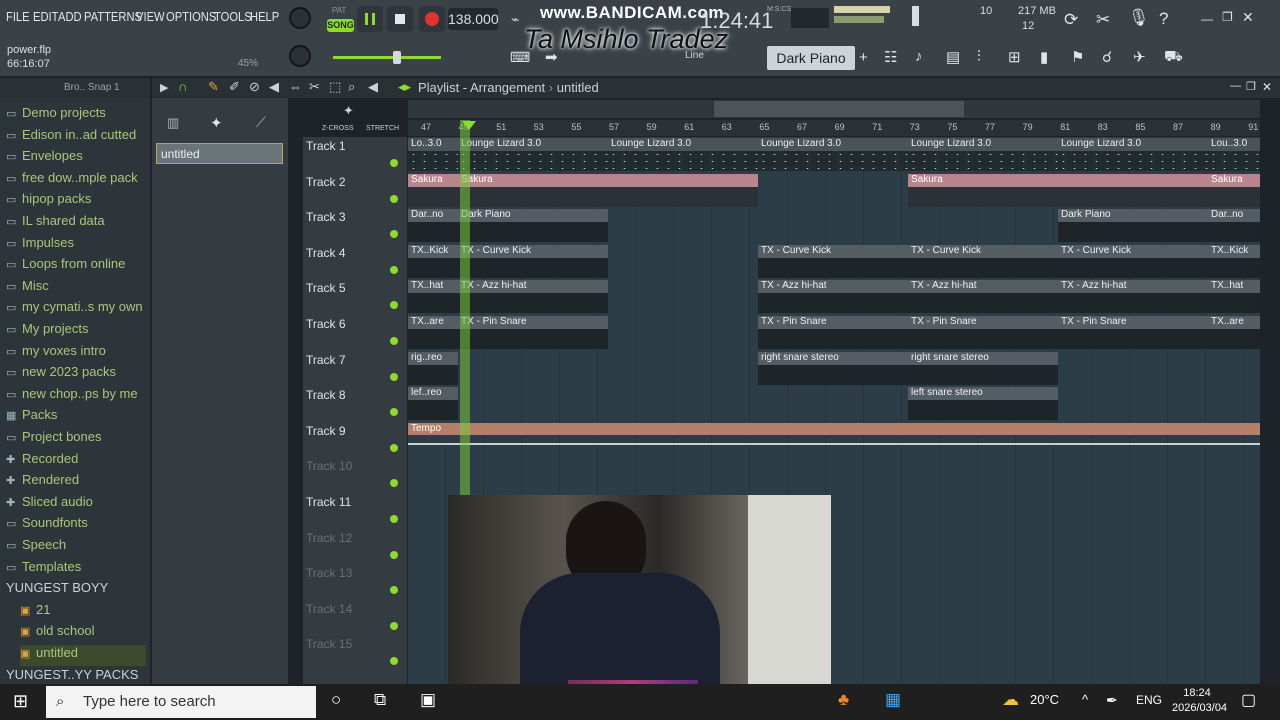  Describe the element at coordinates (1163, 19) in the screenshot. I see `help-icon: ?` at that location.